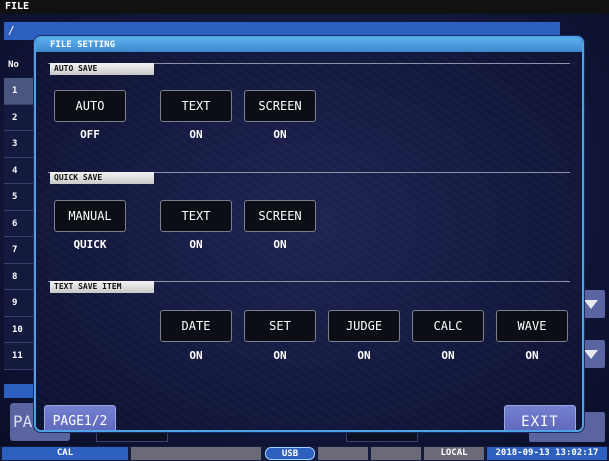 Image resolution: width=609 pixels, height=461 pixels. What do you see at coordinates (280, 244) in the screenshot?
I see `quick-screen-value: ON` at bounding box center [280, 244].